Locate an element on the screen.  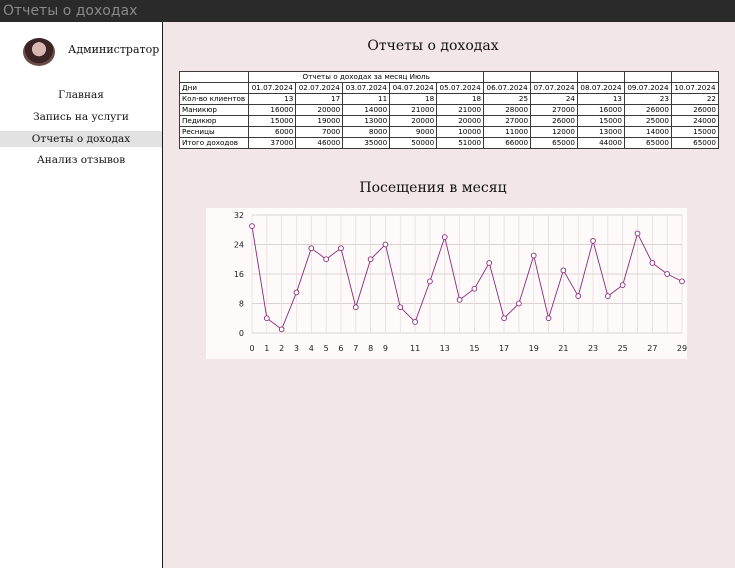
x-tick-label: 21 is located at coordinates (563, 348).